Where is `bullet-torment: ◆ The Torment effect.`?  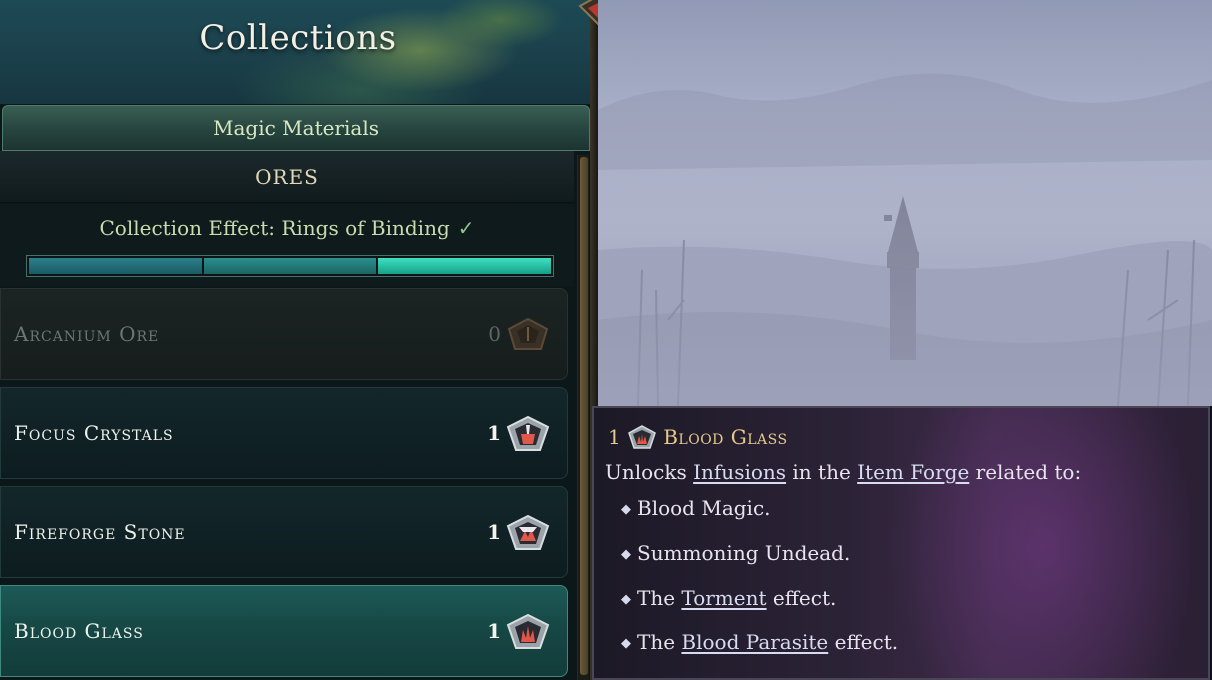
bullet-torment: ◆ The Torment effect. is located at coordinates (729, 598).